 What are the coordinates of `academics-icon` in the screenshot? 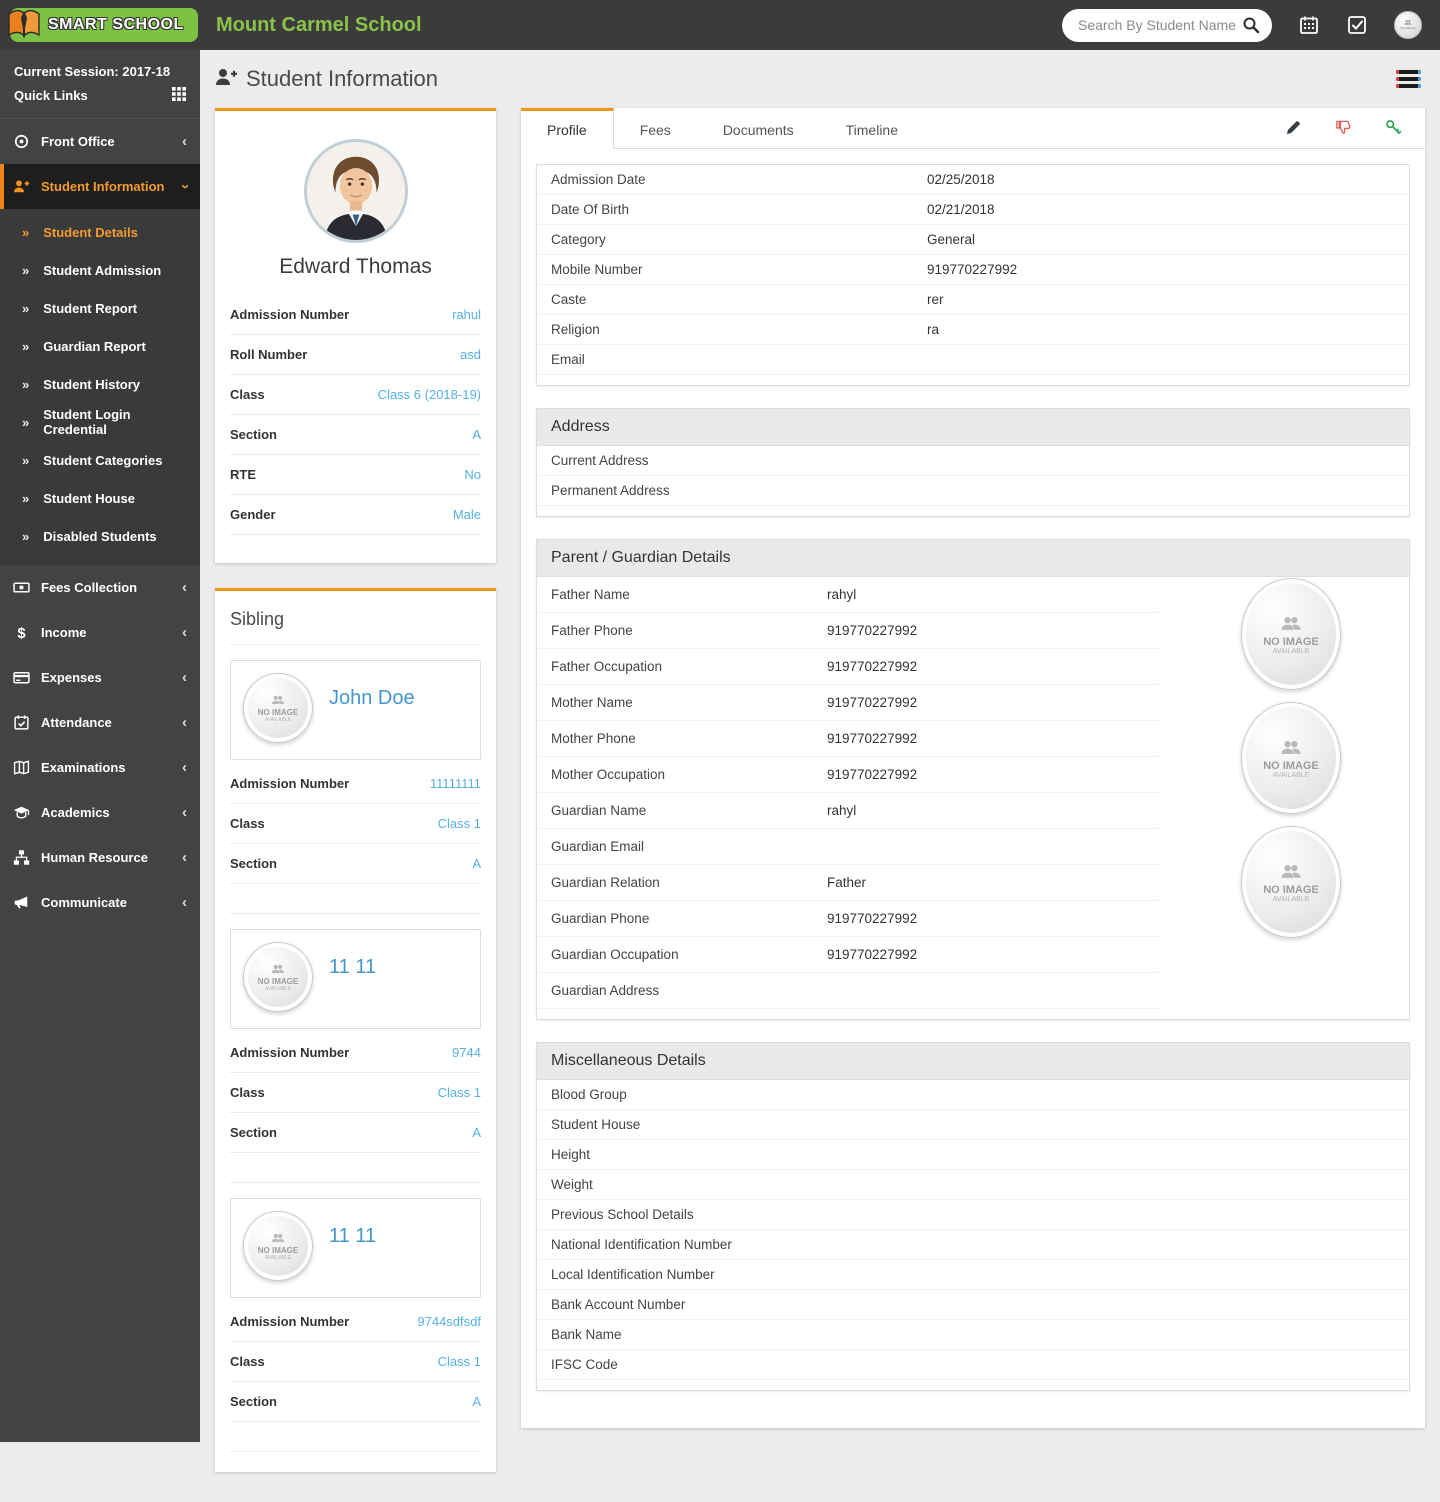 It's located at (21, 812).